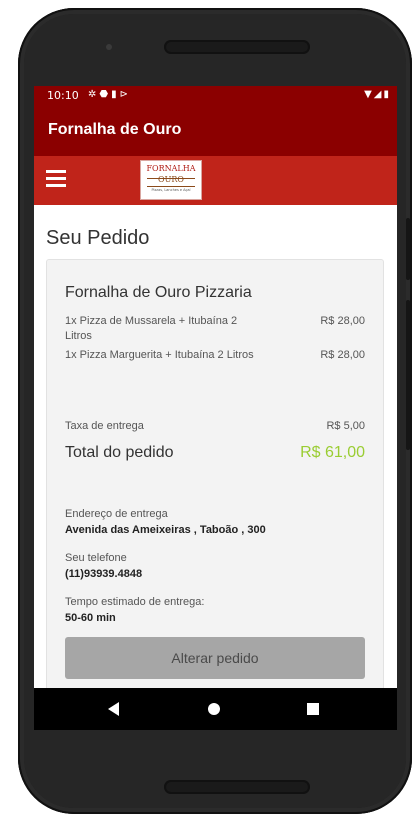 The width and height of the screenshot is (420, 820). Describe the element at coordinates (408, 375) in the screenshot. I see `volume-button` at that location.